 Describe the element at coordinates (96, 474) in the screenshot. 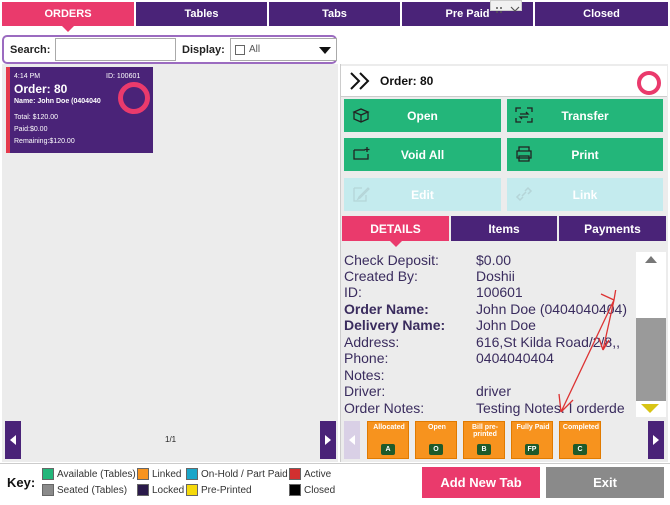

I see `legend-label: Available (Tables)` at that location.